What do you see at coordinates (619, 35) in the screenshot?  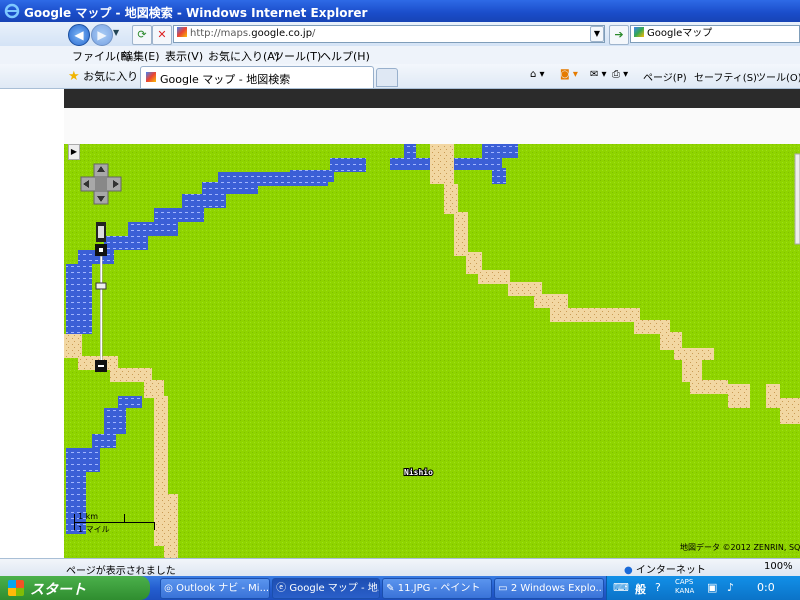 I see `go-button: ➔` at bounding box center [619, 35].